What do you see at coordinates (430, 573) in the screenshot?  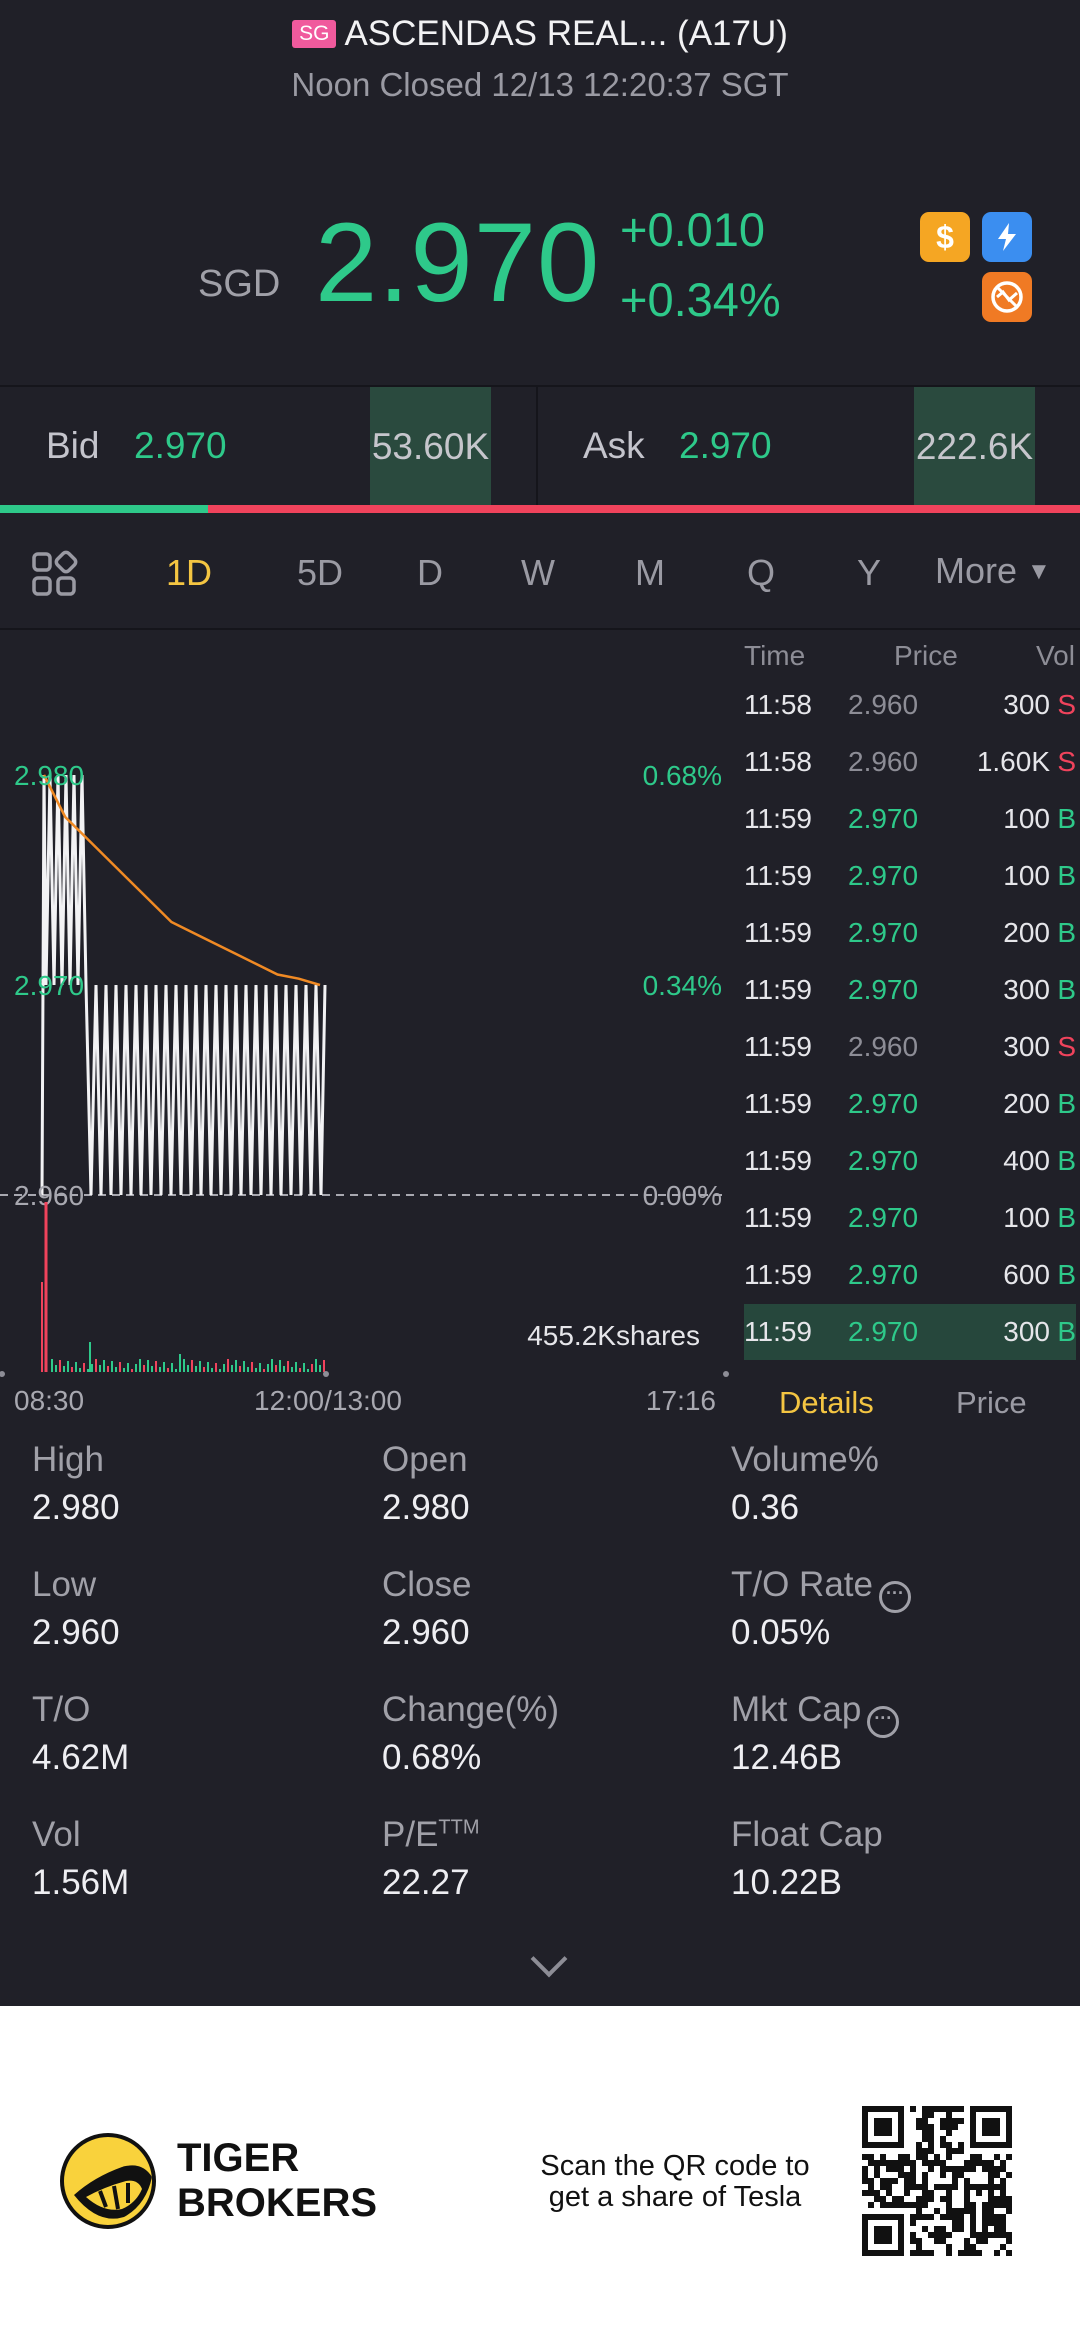 I see `tab-d: D` at bounding box center [430, 573].